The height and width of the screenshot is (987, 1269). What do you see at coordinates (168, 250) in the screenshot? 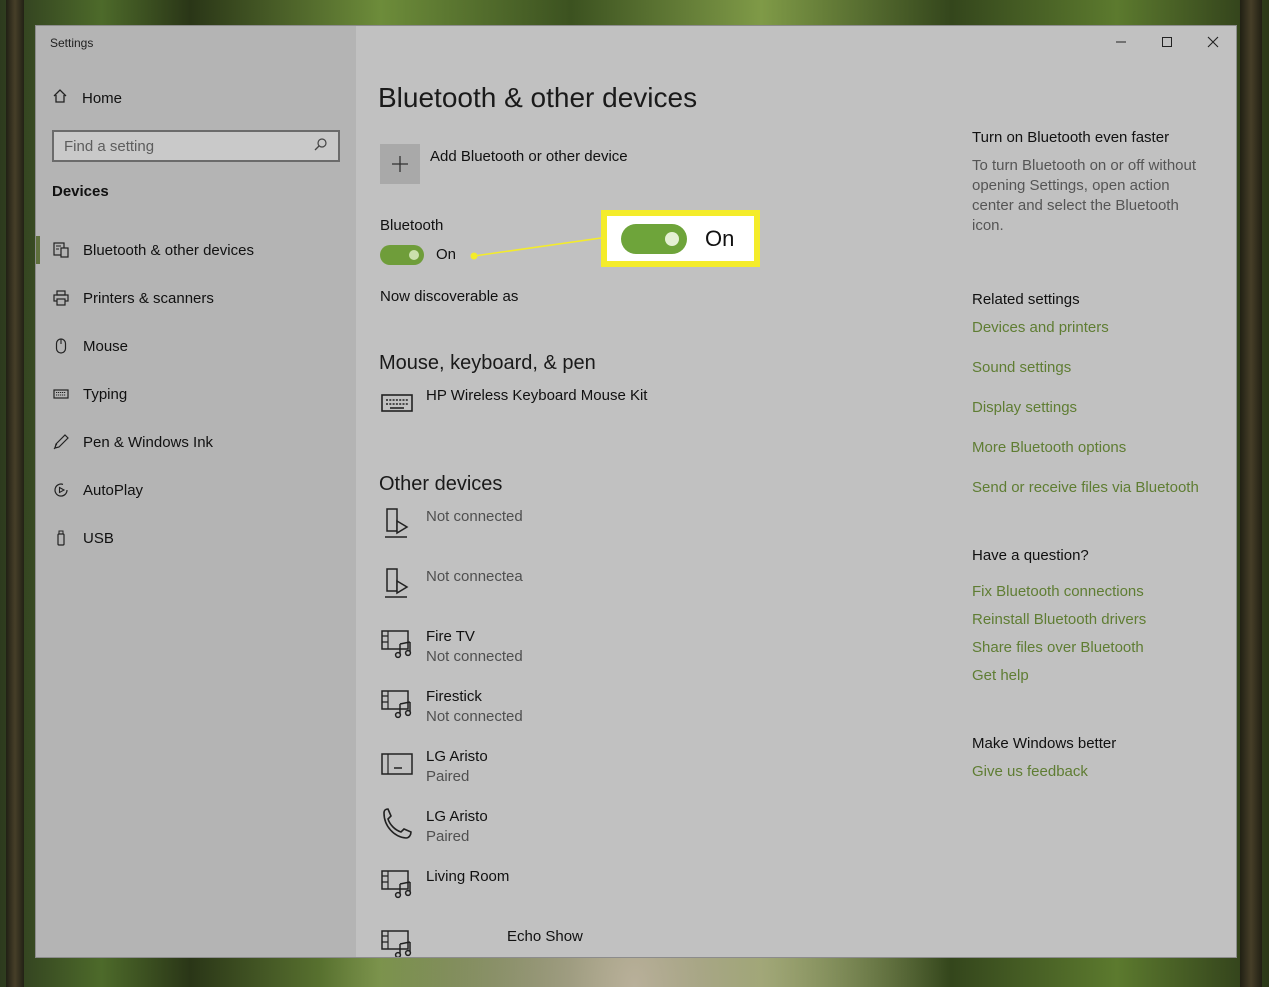
I see `sidebar-item-label: Bluetooth & other devices` at bounding box center [168, 250].